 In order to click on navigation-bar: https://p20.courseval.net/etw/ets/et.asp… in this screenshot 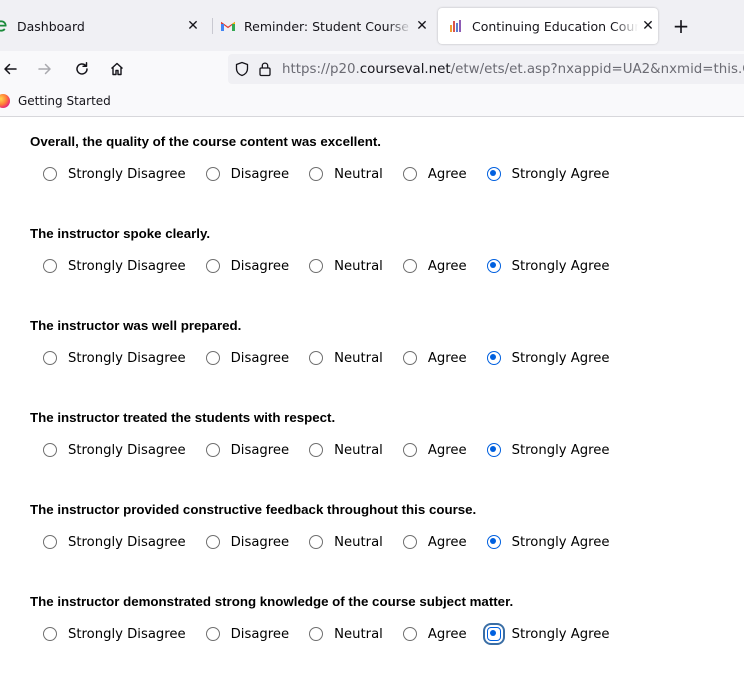, I will do `click(372, 69)`.